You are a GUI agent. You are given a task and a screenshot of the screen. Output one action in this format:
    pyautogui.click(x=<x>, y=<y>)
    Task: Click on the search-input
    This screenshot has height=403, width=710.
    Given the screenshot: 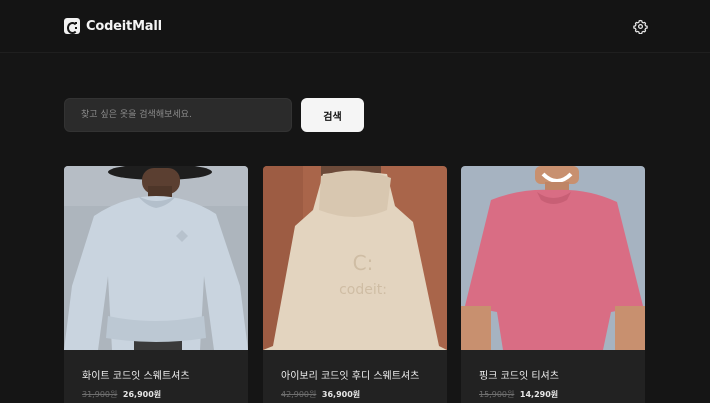 What is the action you would take?
    pyautogui.click(x=178, y=115)
    